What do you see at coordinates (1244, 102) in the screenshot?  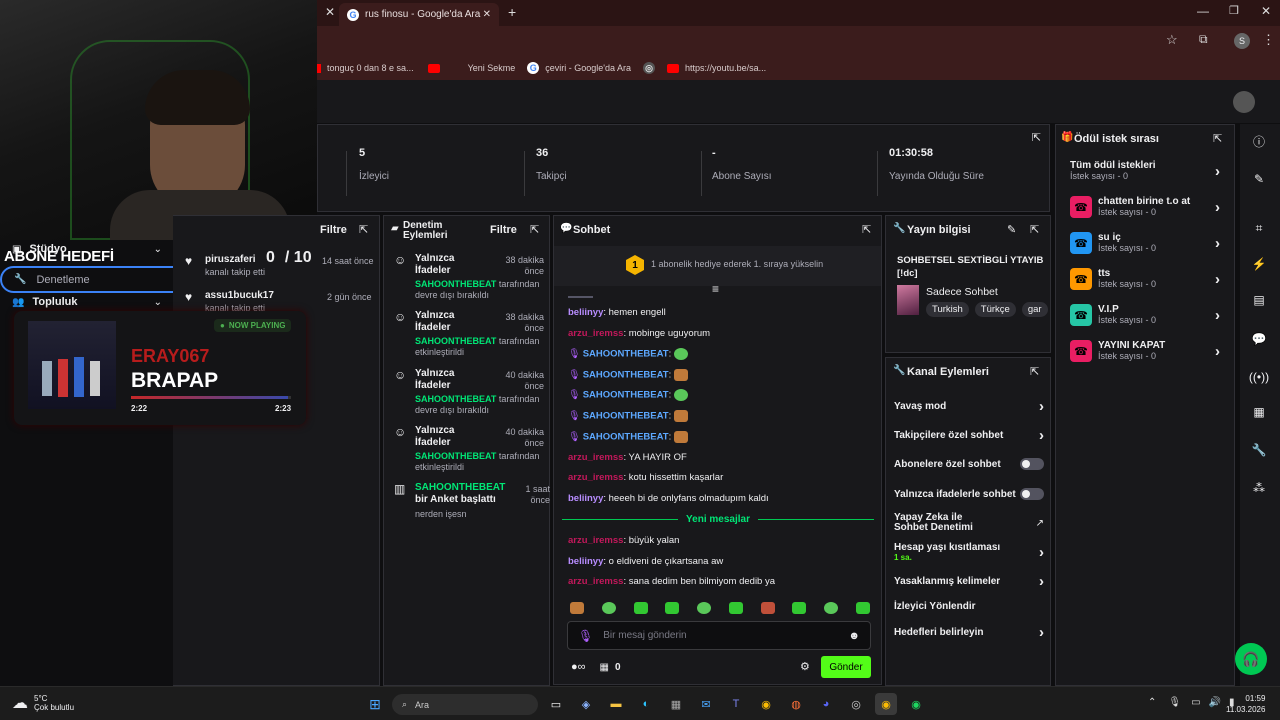 I see `user-avatar` at bounding box center [1244, 102].